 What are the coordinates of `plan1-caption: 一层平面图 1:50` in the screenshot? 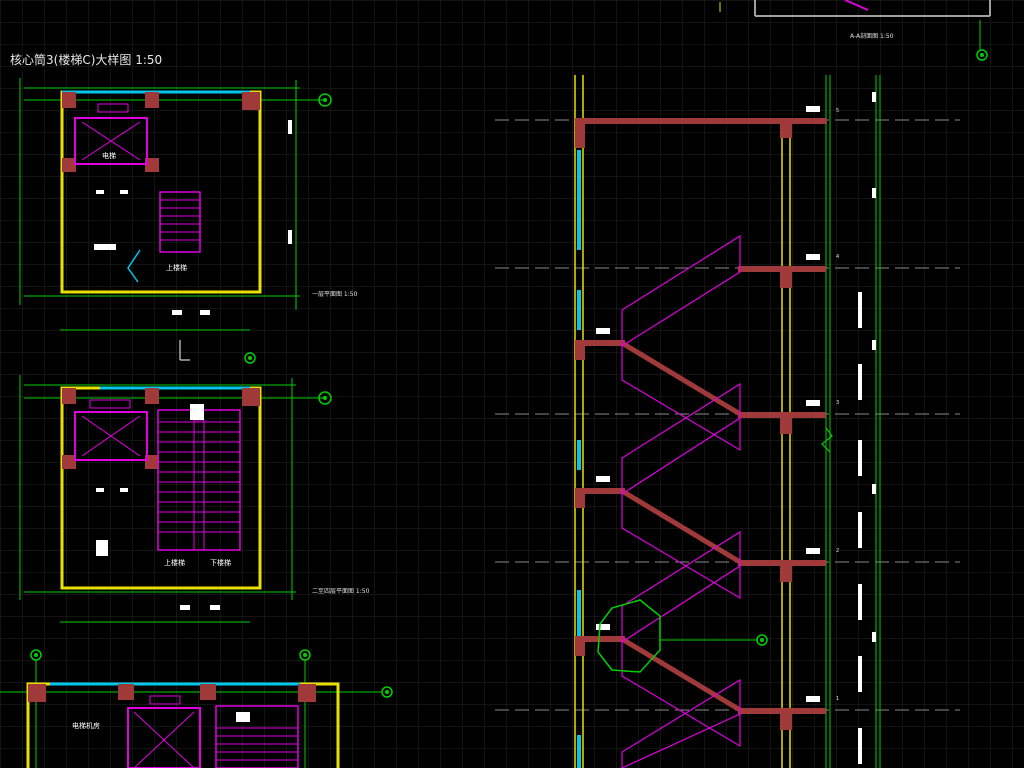 It's located at (335, 294).